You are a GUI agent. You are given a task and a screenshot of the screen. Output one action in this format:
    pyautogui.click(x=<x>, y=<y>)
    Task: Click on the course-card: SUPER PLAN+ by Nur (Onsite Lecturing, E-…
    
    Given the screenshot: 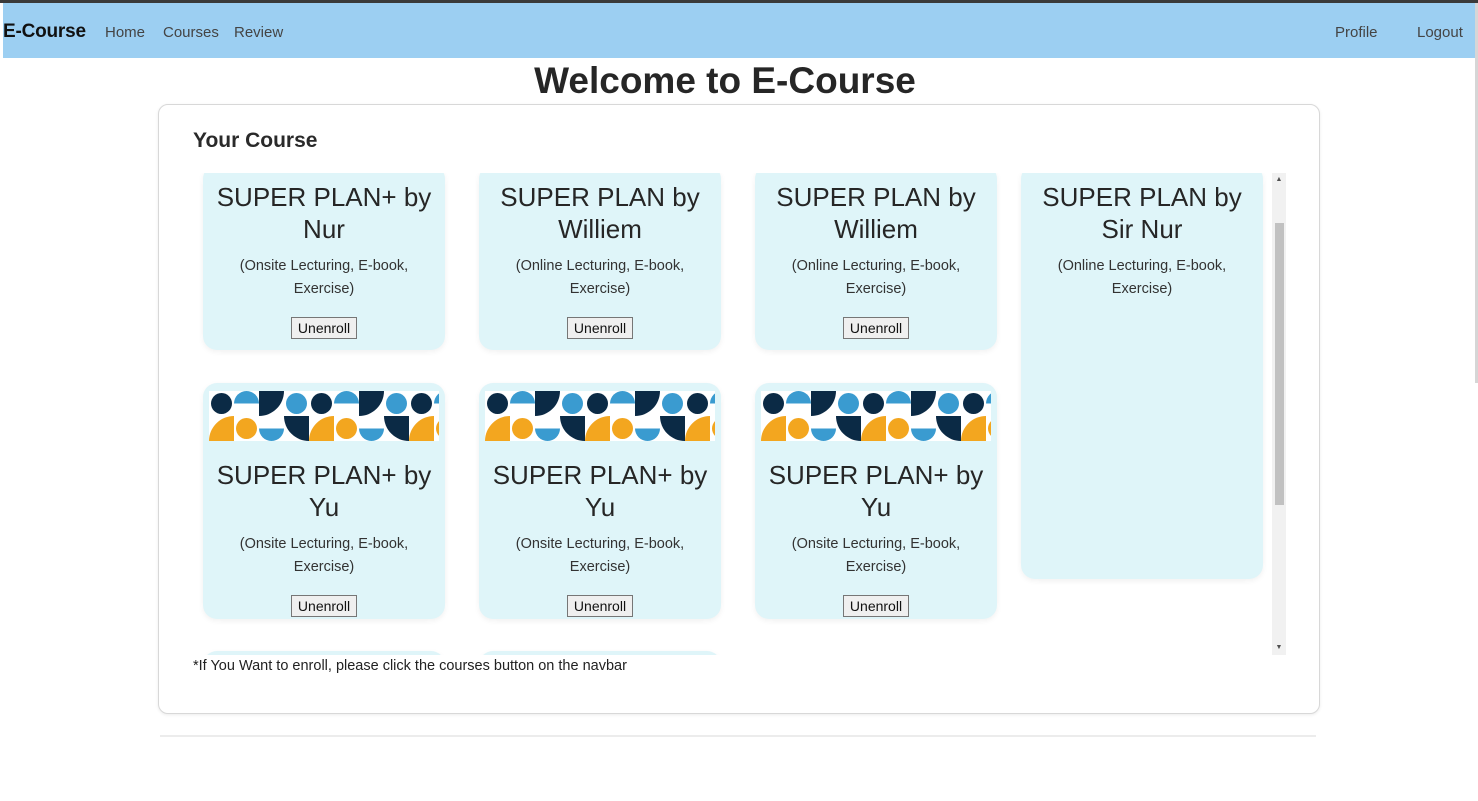 What is the action you would take?
    pyautogui.click(x=324, y=261)
    